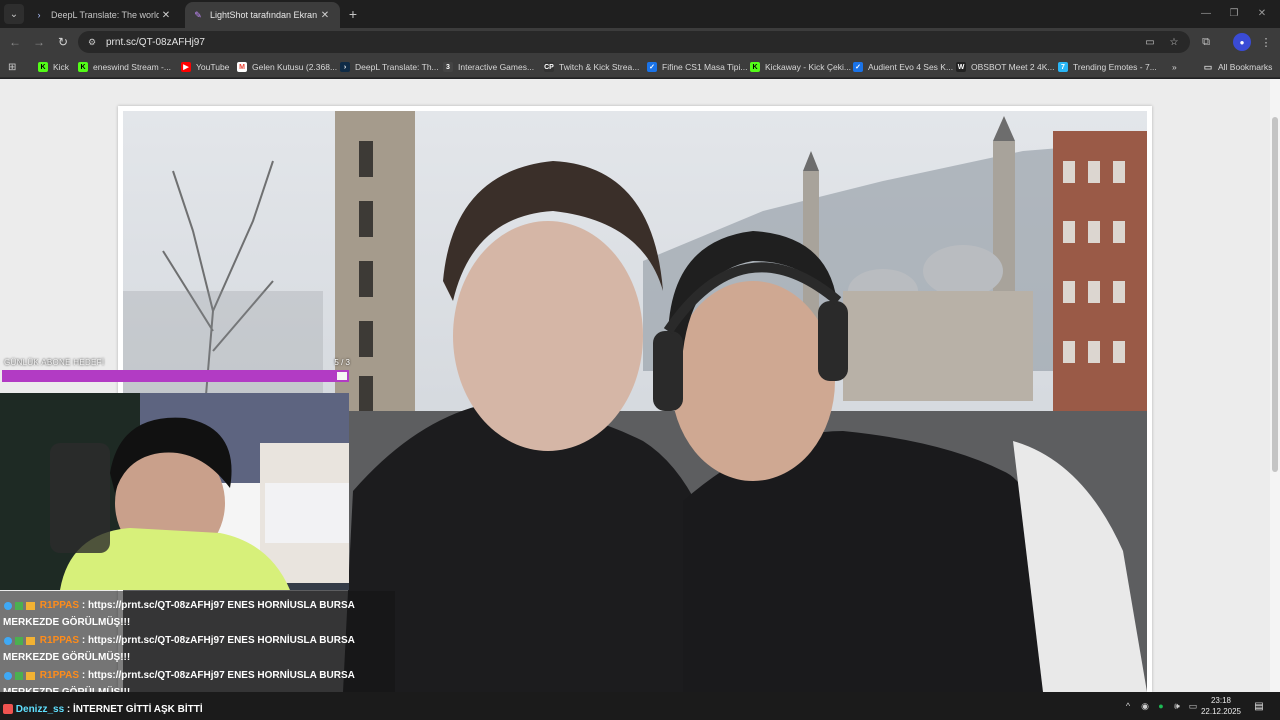 The image size is (1280, 720). I want to click on goal-label: GÜNLÜK ABONE HEDEFİ, so click(54, 362).